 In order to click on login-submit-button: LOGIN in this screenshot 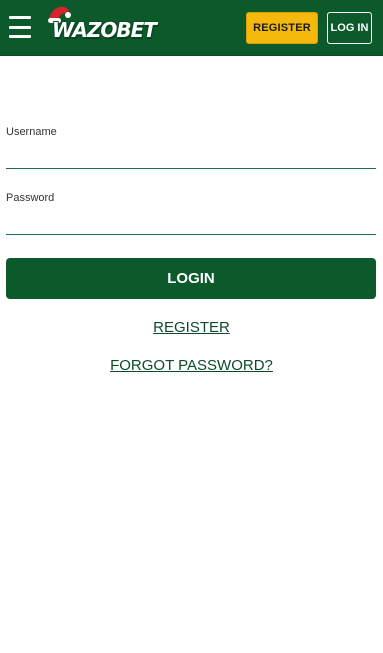, I will do `click(191, 278)`.